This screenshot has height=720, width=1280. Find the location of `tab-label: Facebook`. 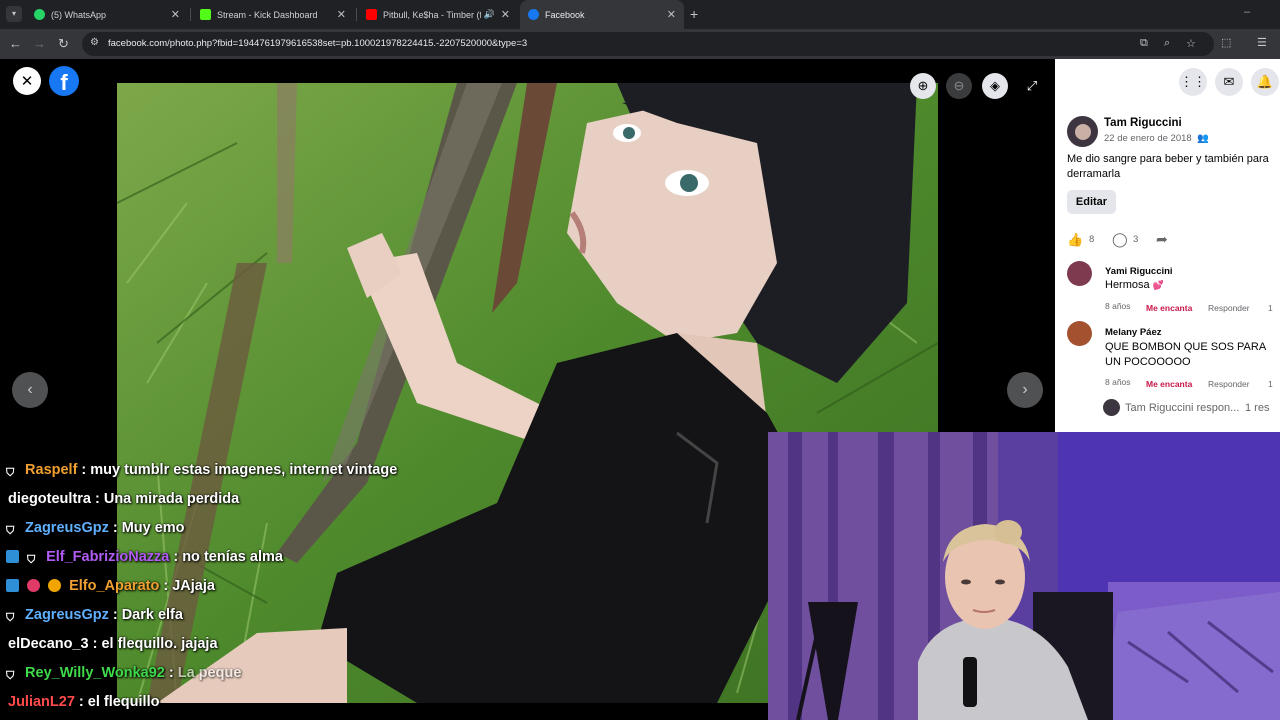

tab-label: Facebook is located at coordinates (565, 14).